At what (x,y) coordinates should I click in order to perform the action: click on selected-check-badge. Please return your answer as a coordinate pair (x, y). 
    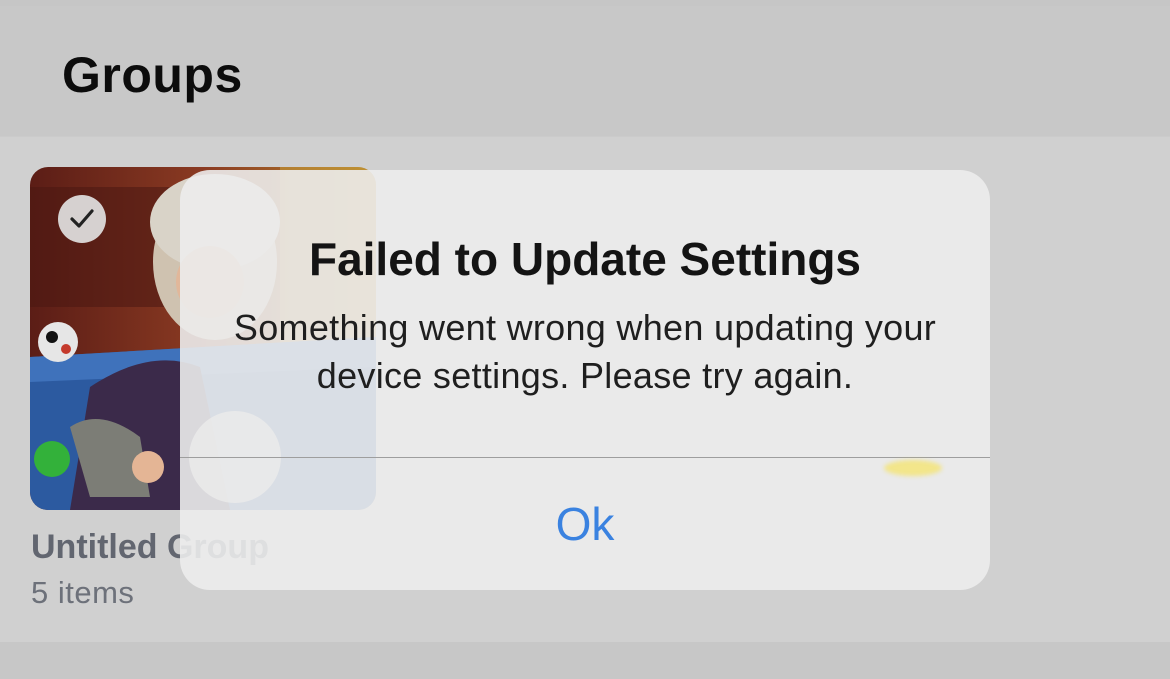
    Looking at the image, I should click on (82, 219).